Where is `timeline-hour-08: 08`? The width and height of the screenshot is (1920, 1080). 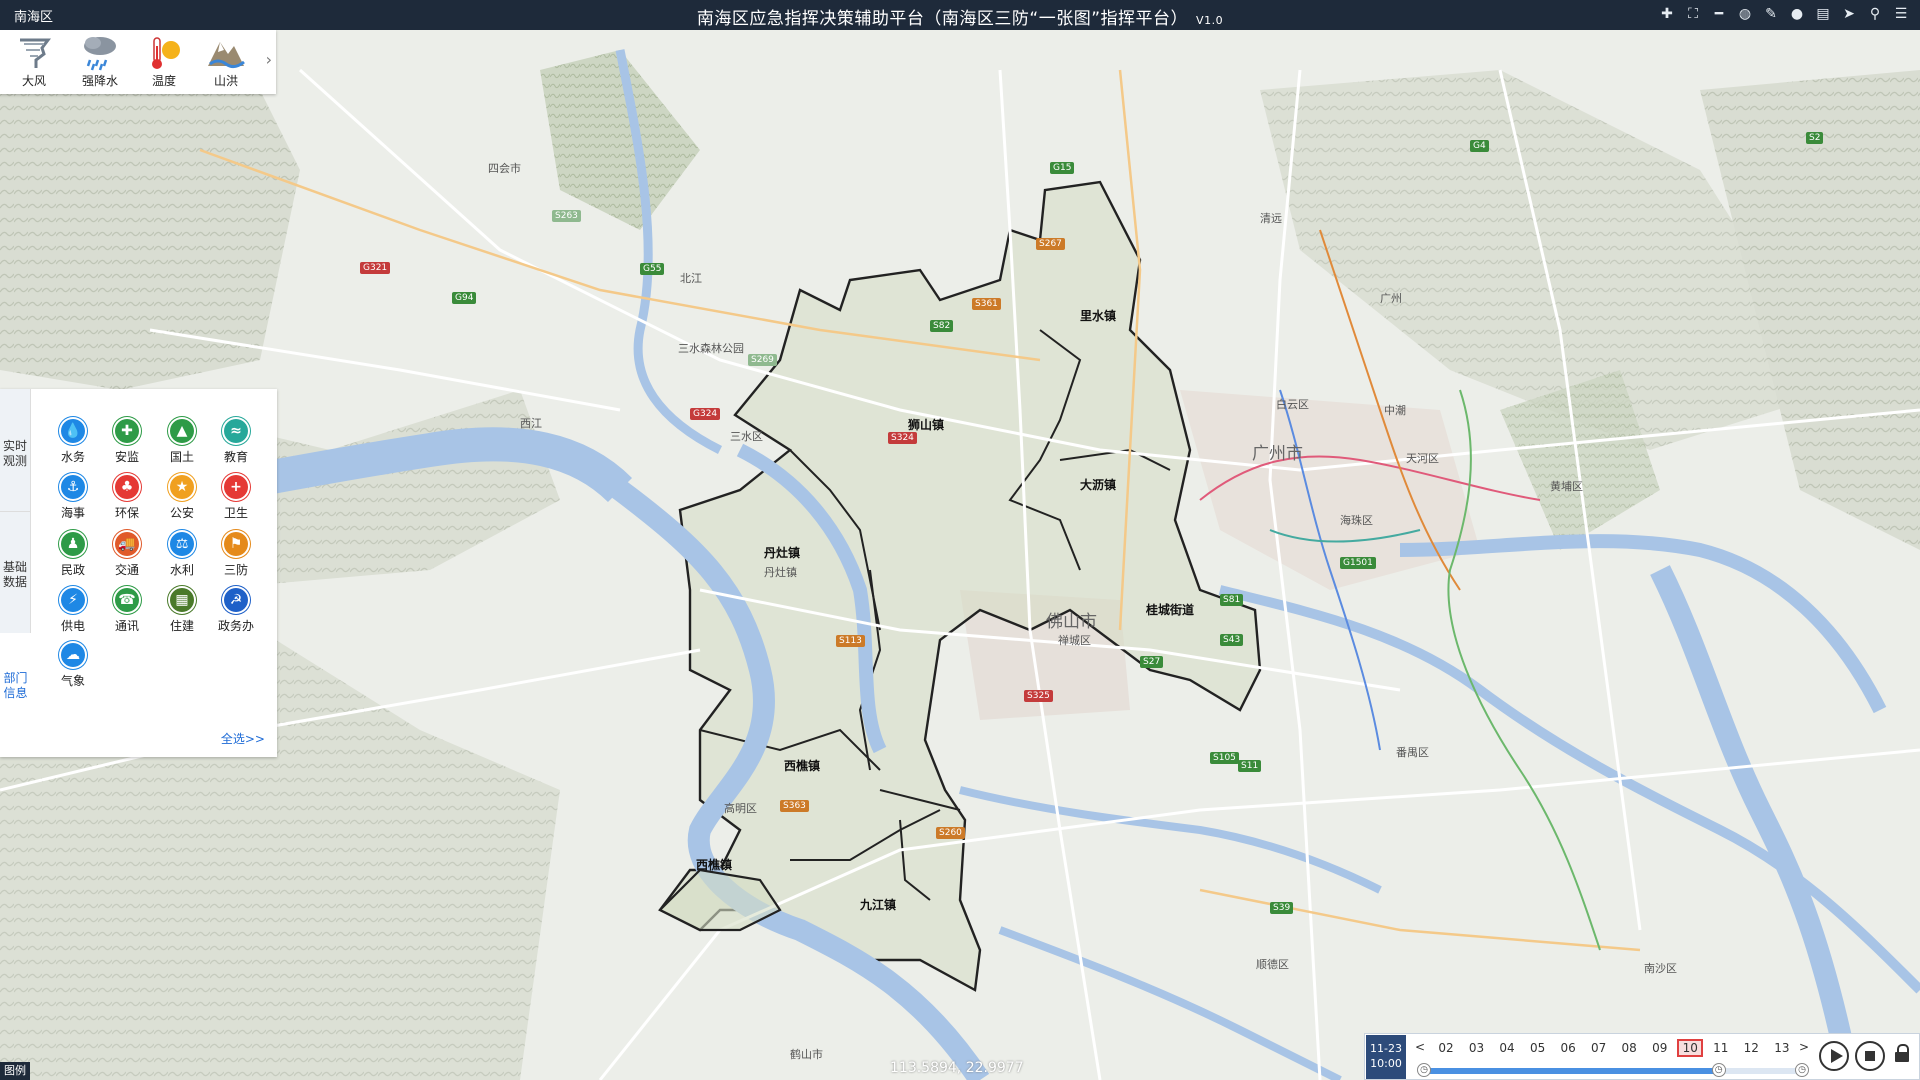
timeline-hour-08: 08 is located at coordinates (1629, 1048).